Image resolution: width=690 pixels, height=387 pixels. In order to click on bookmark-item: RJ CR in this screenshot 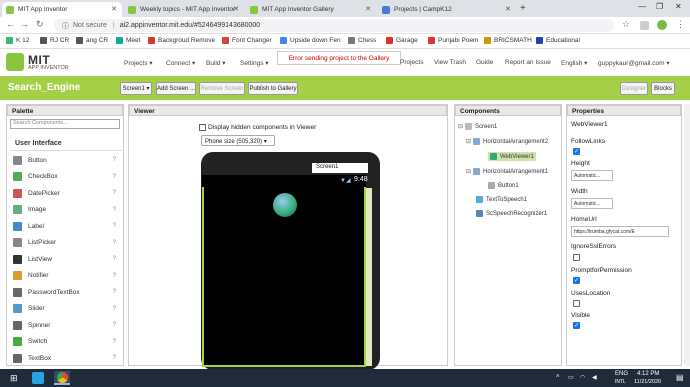, I will do `click(54, 40)`.